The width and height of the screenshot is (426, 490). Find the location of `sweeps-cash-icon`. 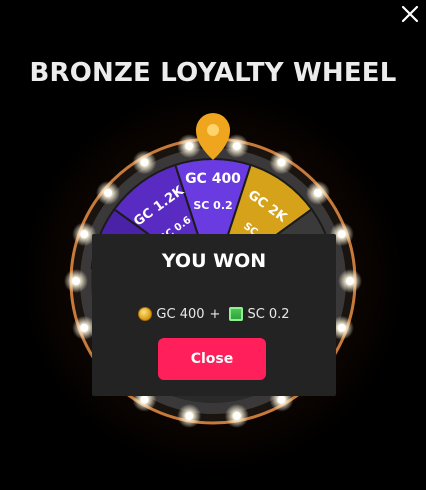

sweeps-cash-icon is located at coordinates (236, 314).